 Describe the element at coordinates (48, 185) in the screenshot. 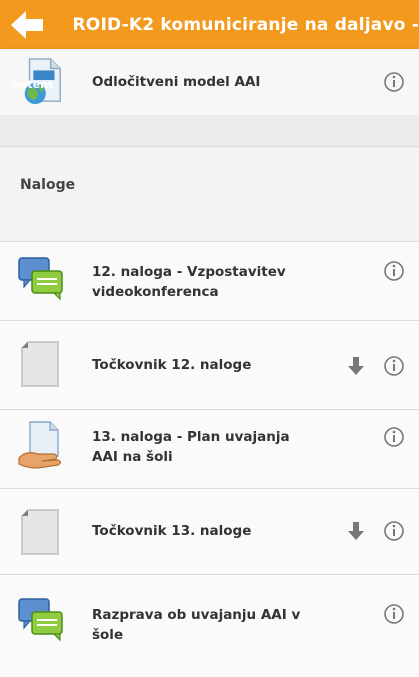

I see `section-title: Naloge` at that location.